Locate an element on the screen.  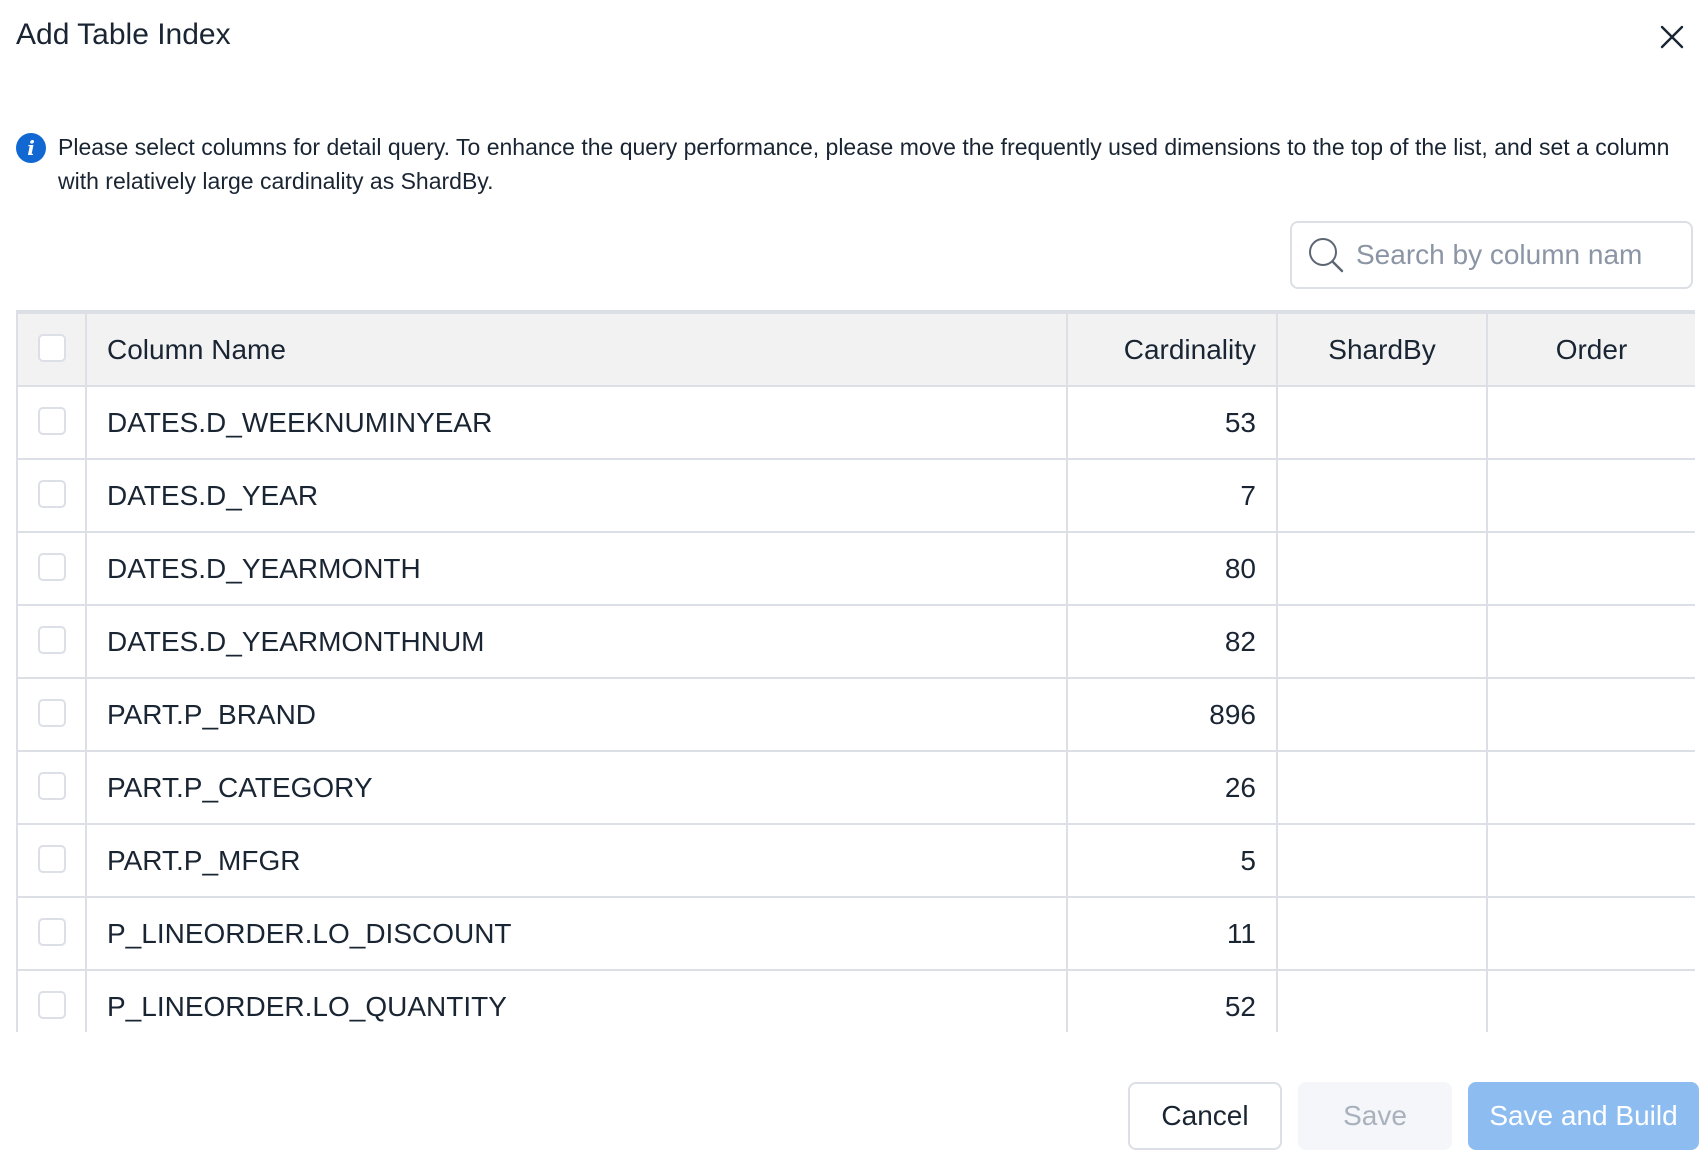
table-row: P_LINEORDER.LO_QUANTITY 52 is located at coordinates (855, 1000).